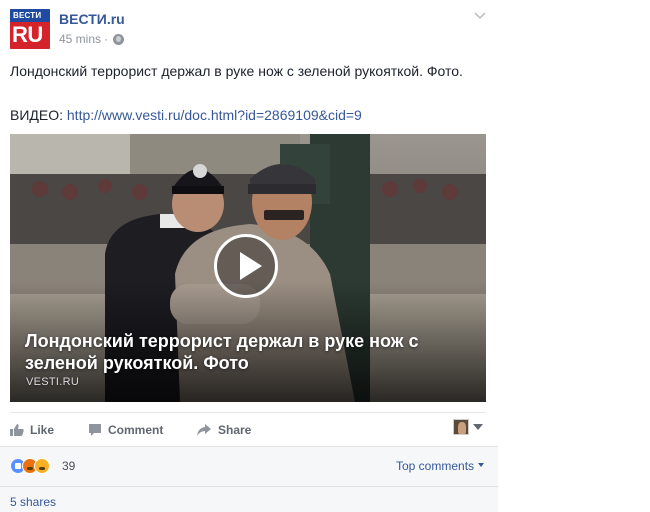 Image resolution: width=650 pixels, height=512 pixels. I want to click on globe-icon, so click(119, 39).